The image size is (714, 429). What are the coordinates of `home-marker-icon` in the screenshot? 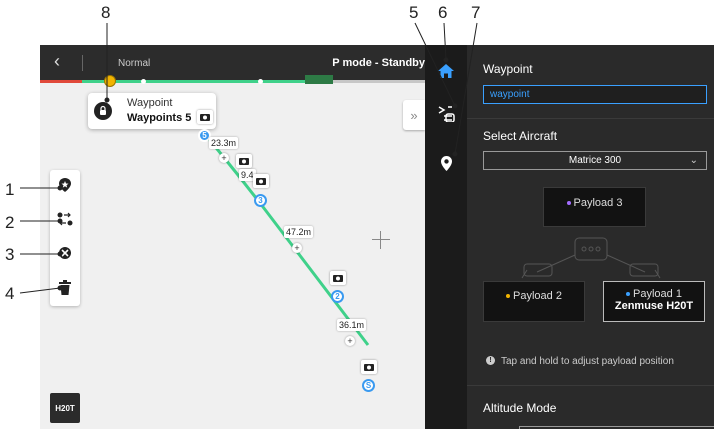 It's located at (110, 81).